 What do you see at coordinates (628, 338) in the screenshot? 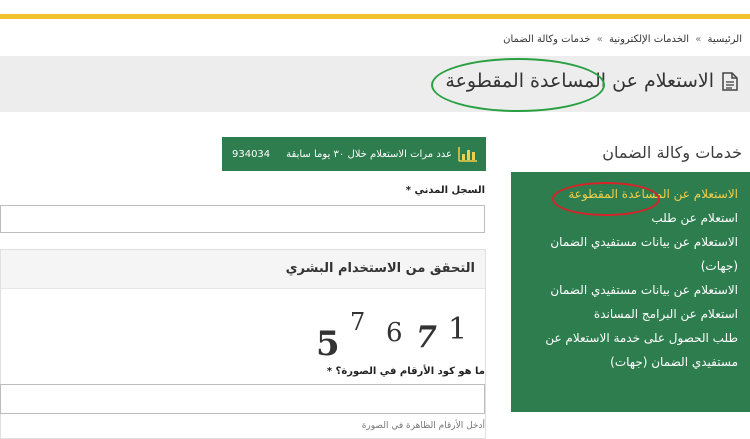
I see `sidebar-item-request-inquiry-service: طلب الحصول على خدمة الاستعلام عن` at bounding box center [628, 338].